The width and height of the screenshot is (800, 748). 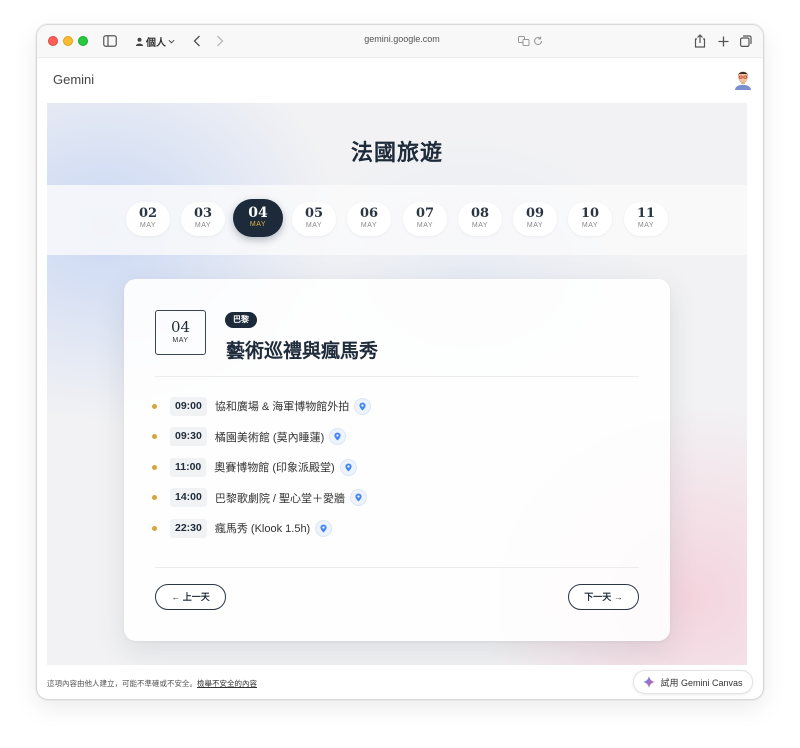 I want to click on user-avatar-icon, so click(x=743, y=80).